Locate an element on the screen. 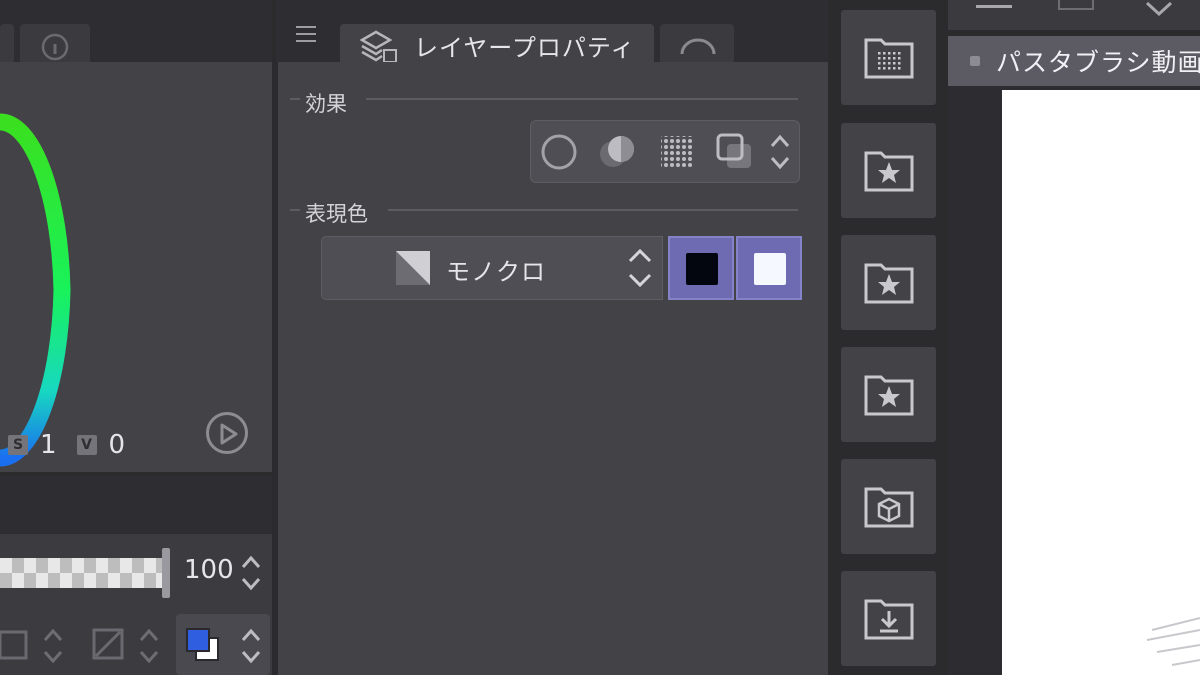  panel-menu-icon is located at coordinates (306, 36).